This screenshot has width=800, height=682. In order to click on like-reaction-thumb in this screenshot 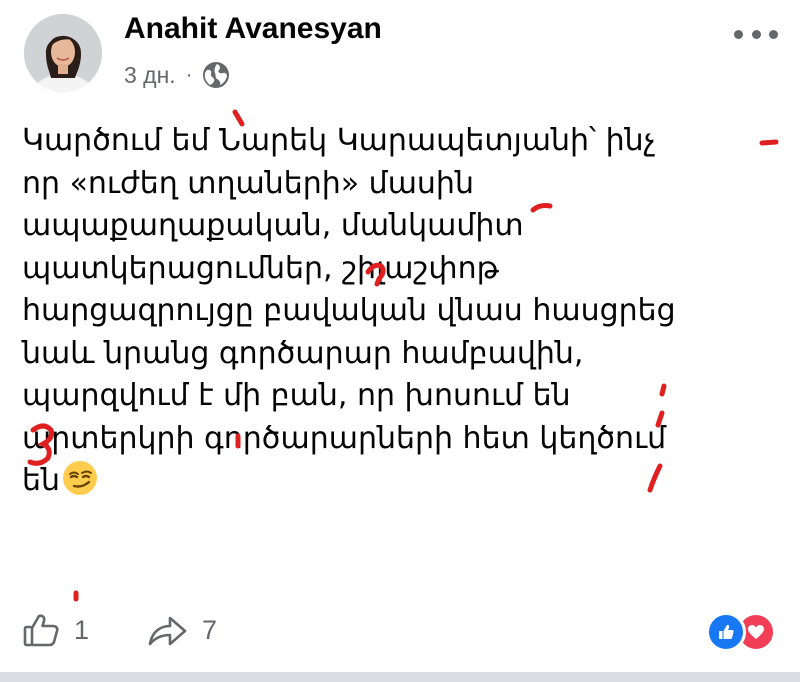, I will do `click(726, 631)`.